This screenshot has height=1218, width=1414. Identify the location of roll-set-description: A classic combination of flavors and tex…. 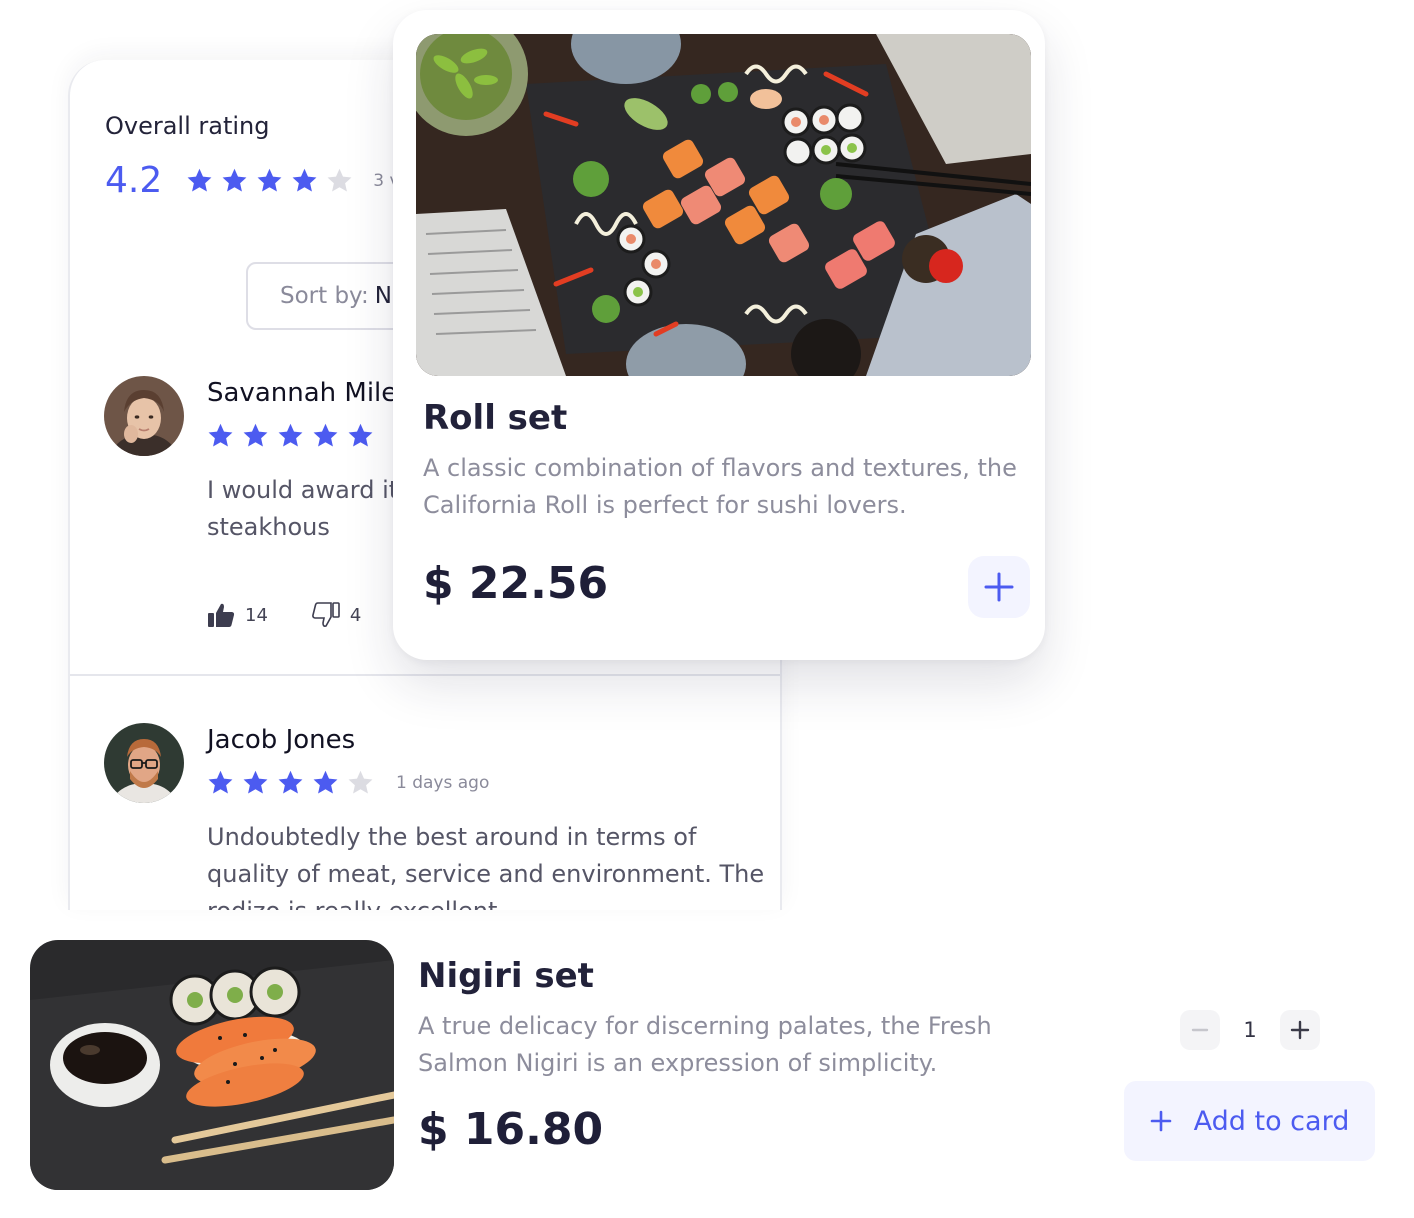
(720, 486).